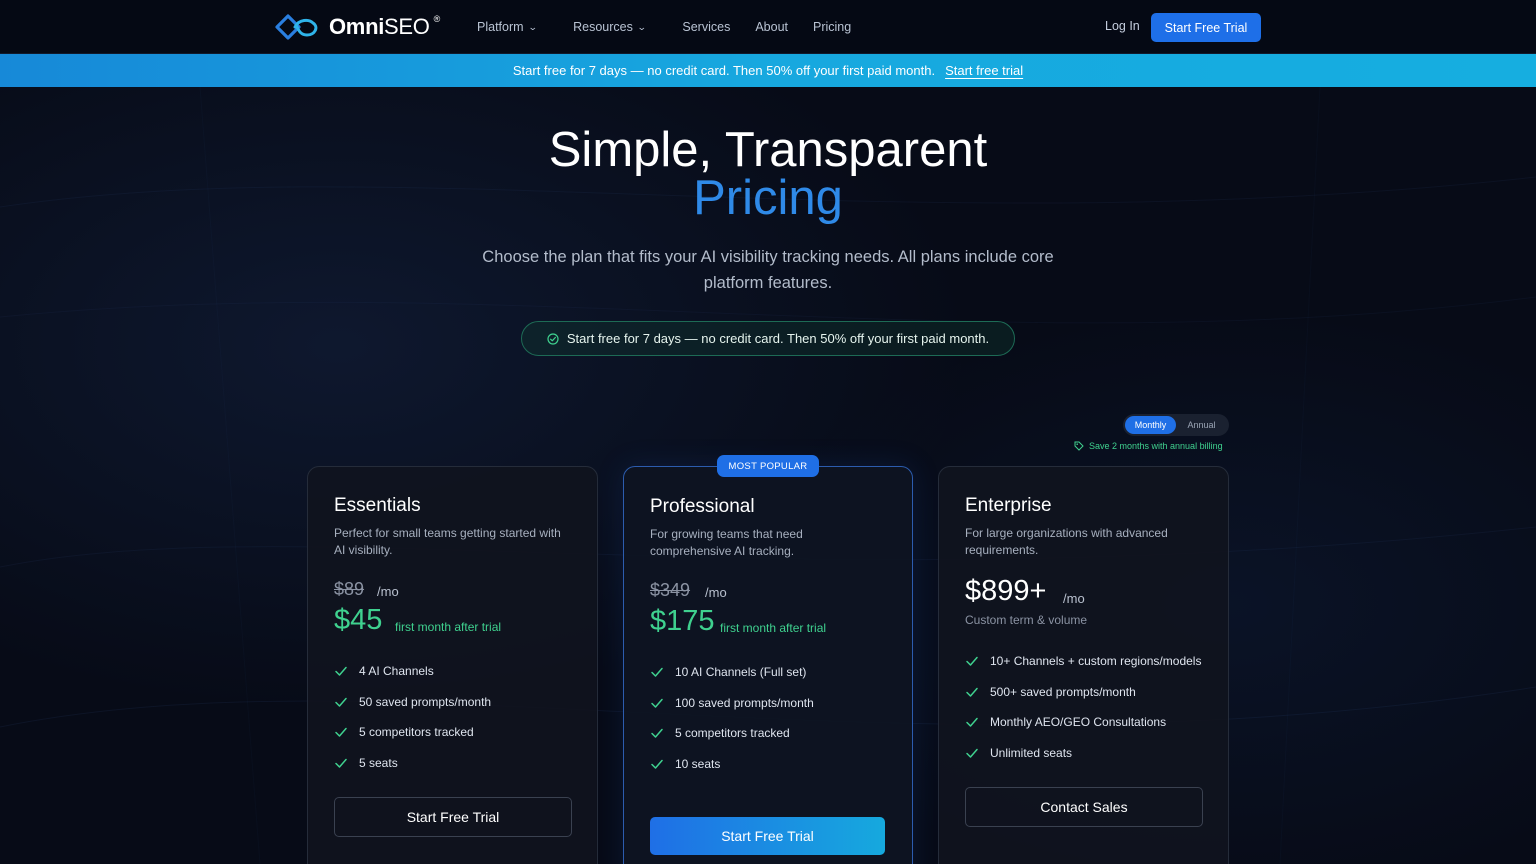 The height and width of the screenshot is (864, 1536). I want to click on plan-feature: 500+ saved prompts/month, so click(1083, 692).